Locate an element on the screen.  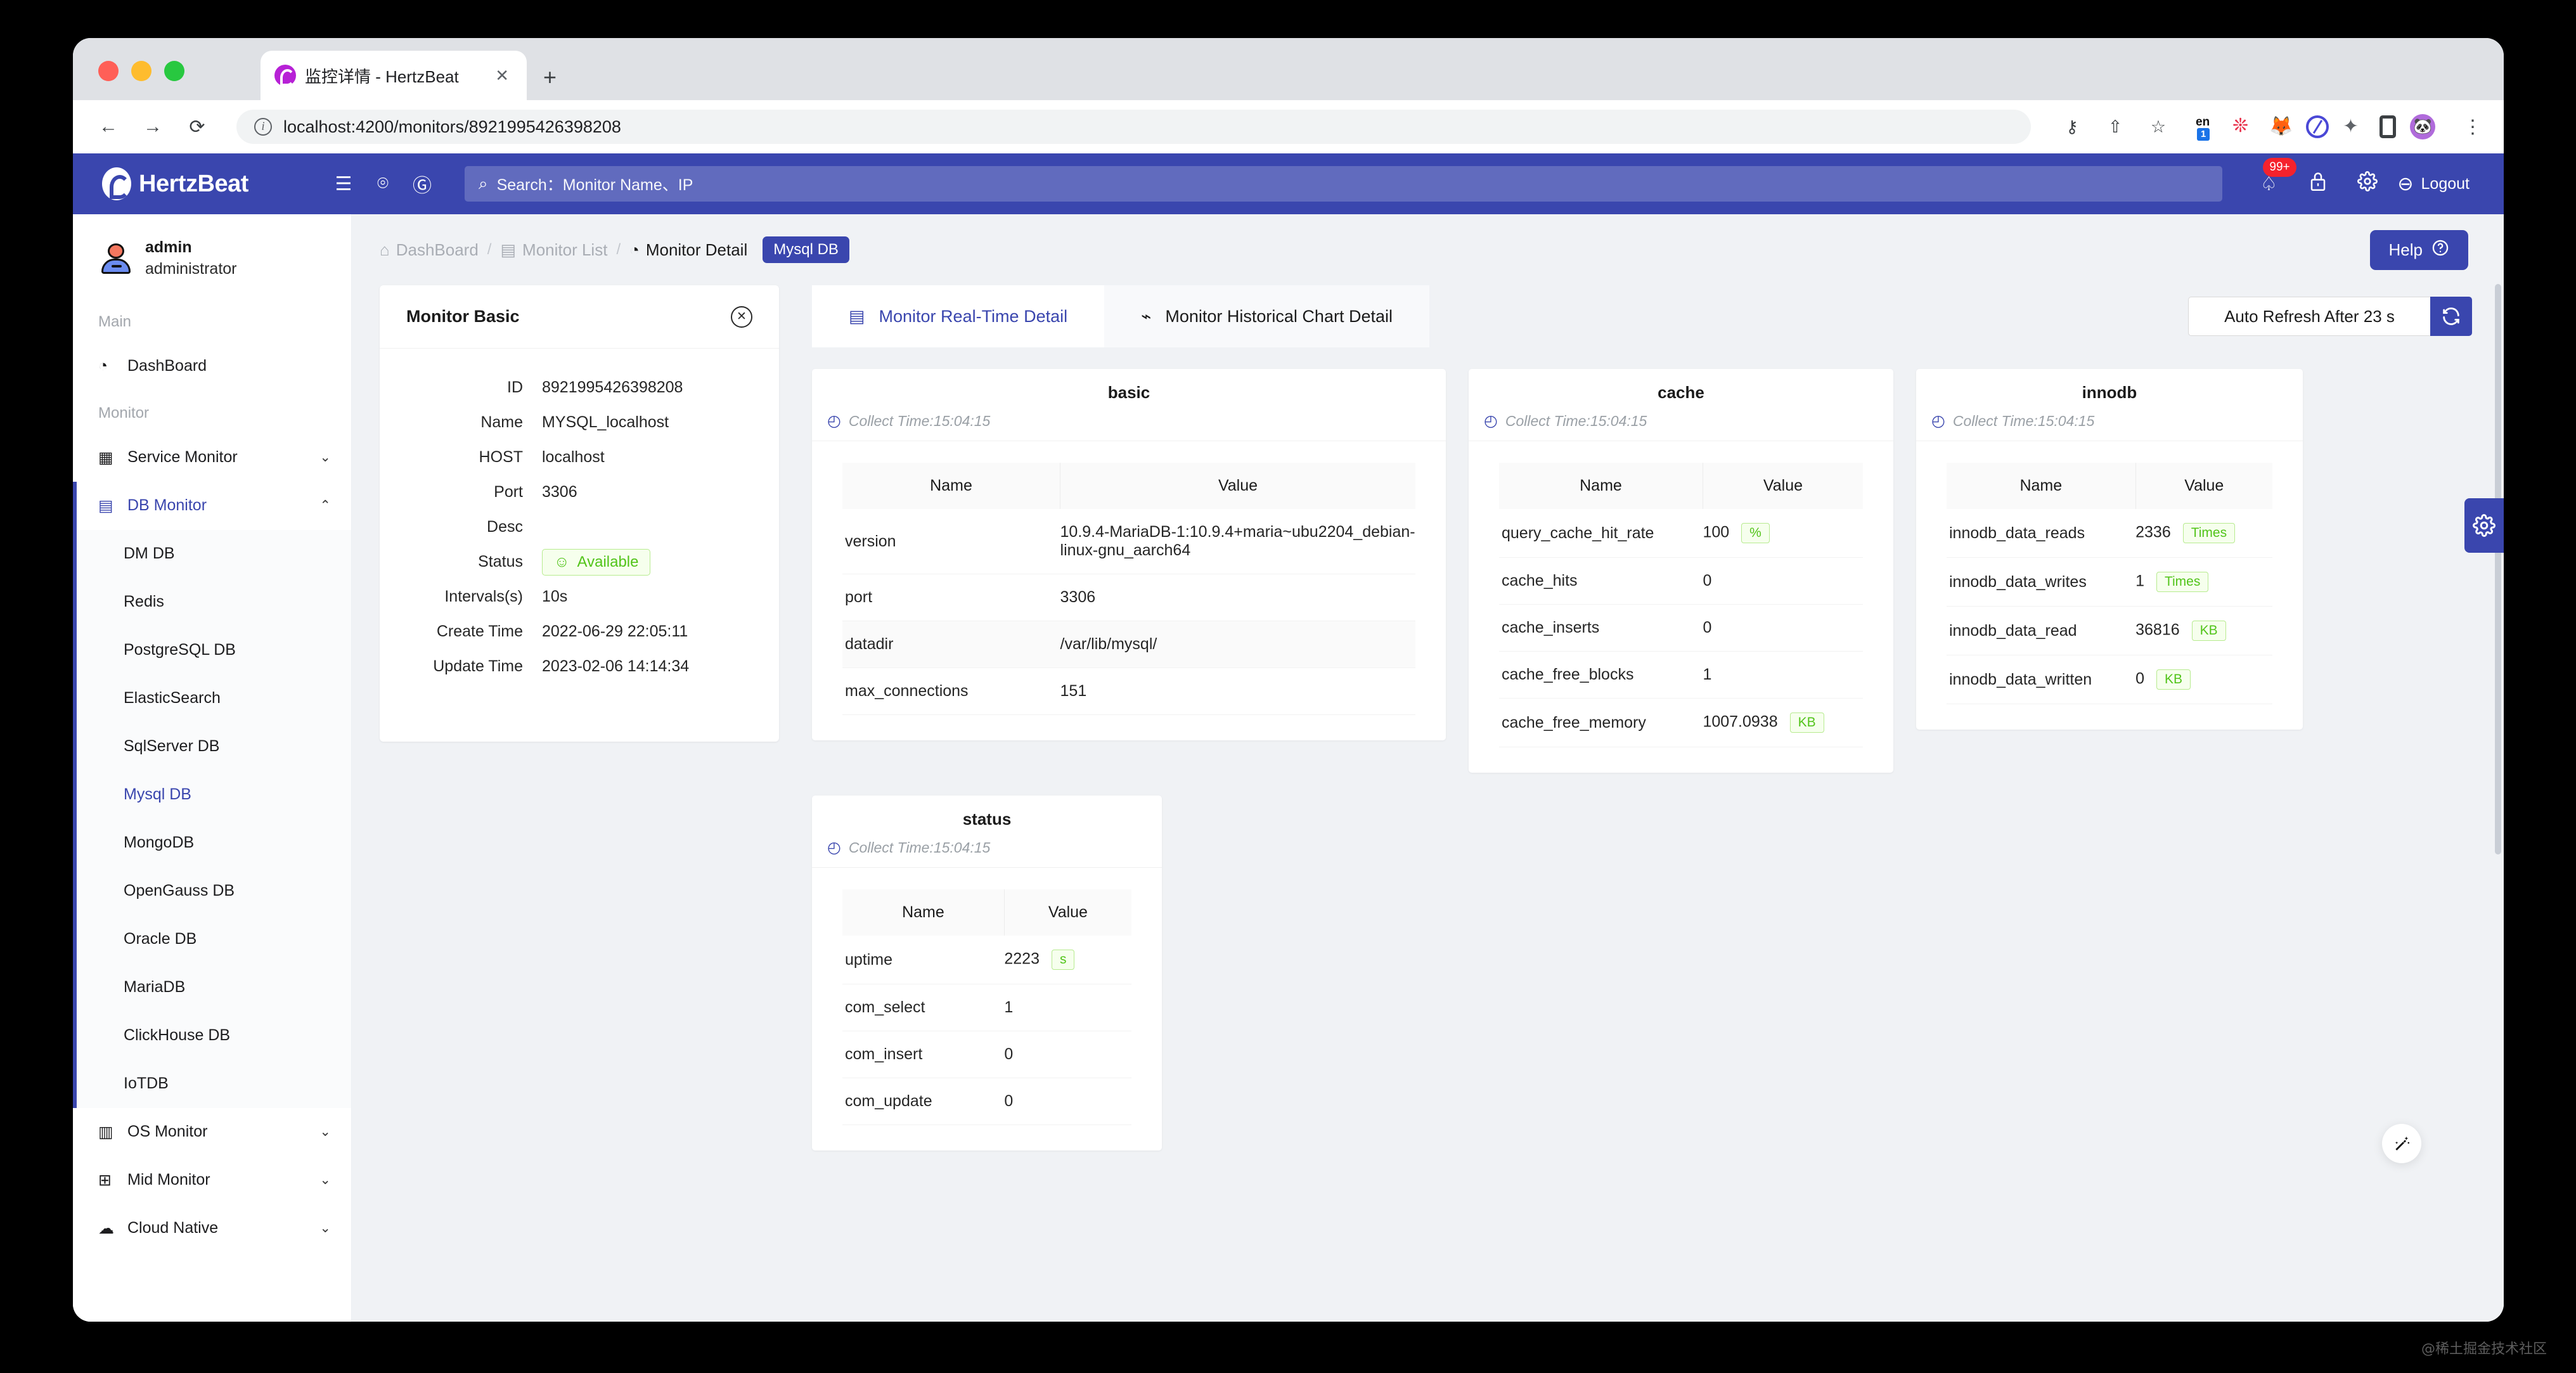
lock-icon is located at coordinates (2318, 184).